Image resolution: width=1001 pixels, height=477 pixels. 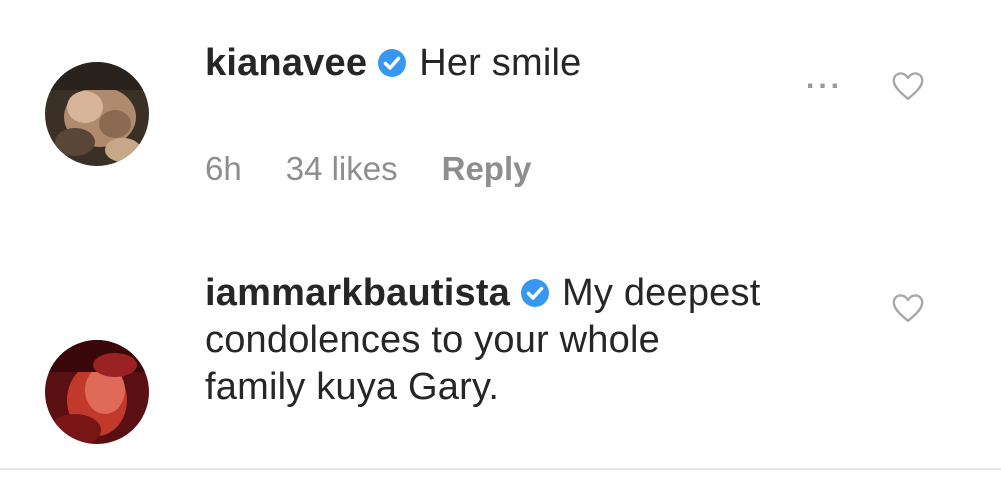 I want to click on divider, so click(x=500, y=469).